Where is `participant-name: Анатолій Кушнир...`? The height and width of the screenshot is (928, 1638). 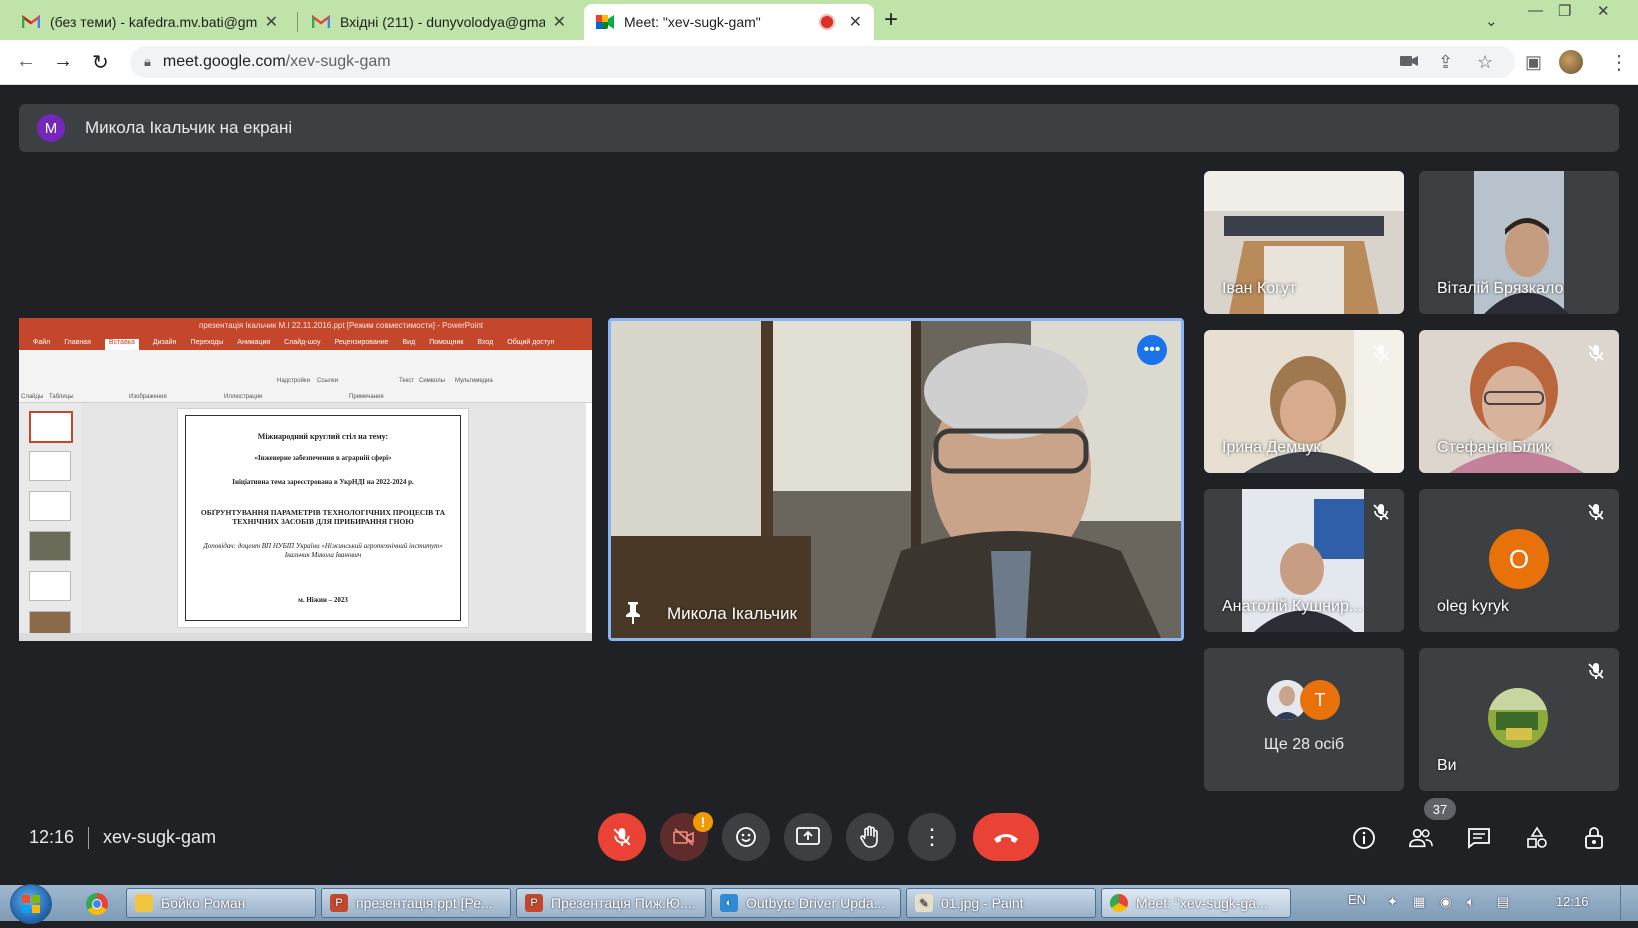 participant-name: Анатолій Кушнир... is located at coordinates (1292, 606).